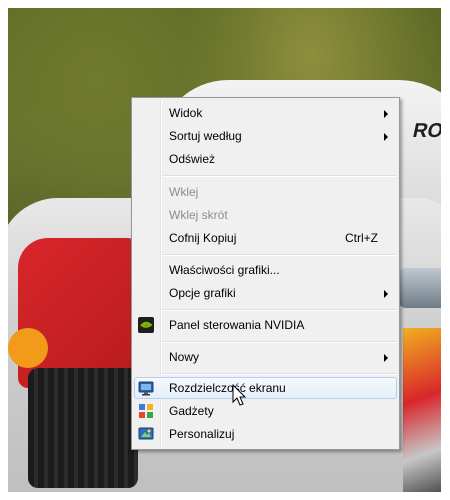 This screenshot has height=500, width=450. I want to click on menu-item-label: Sortuj według, so click(205, 136).